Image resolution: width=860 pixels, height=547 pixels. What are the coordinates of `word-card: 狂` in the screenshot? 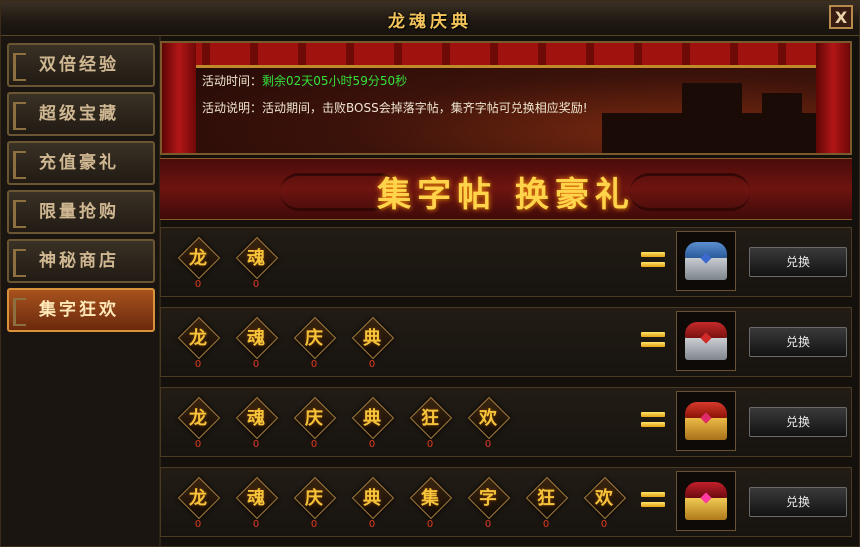 It's located at (431, 418).